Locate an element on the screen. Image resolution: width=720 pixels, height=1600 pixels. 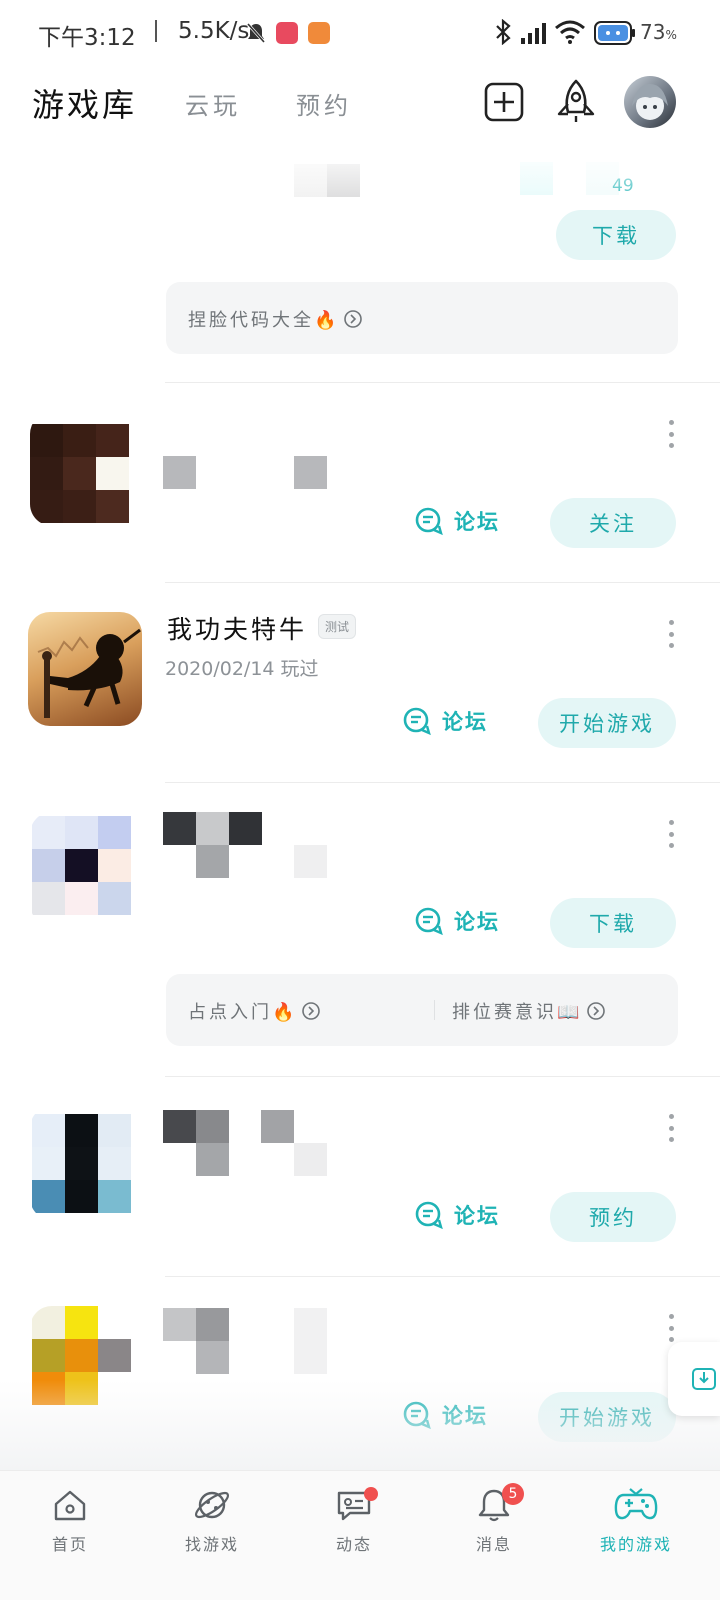
rocket-accelerate-icon is located at coordinates (576, 102).